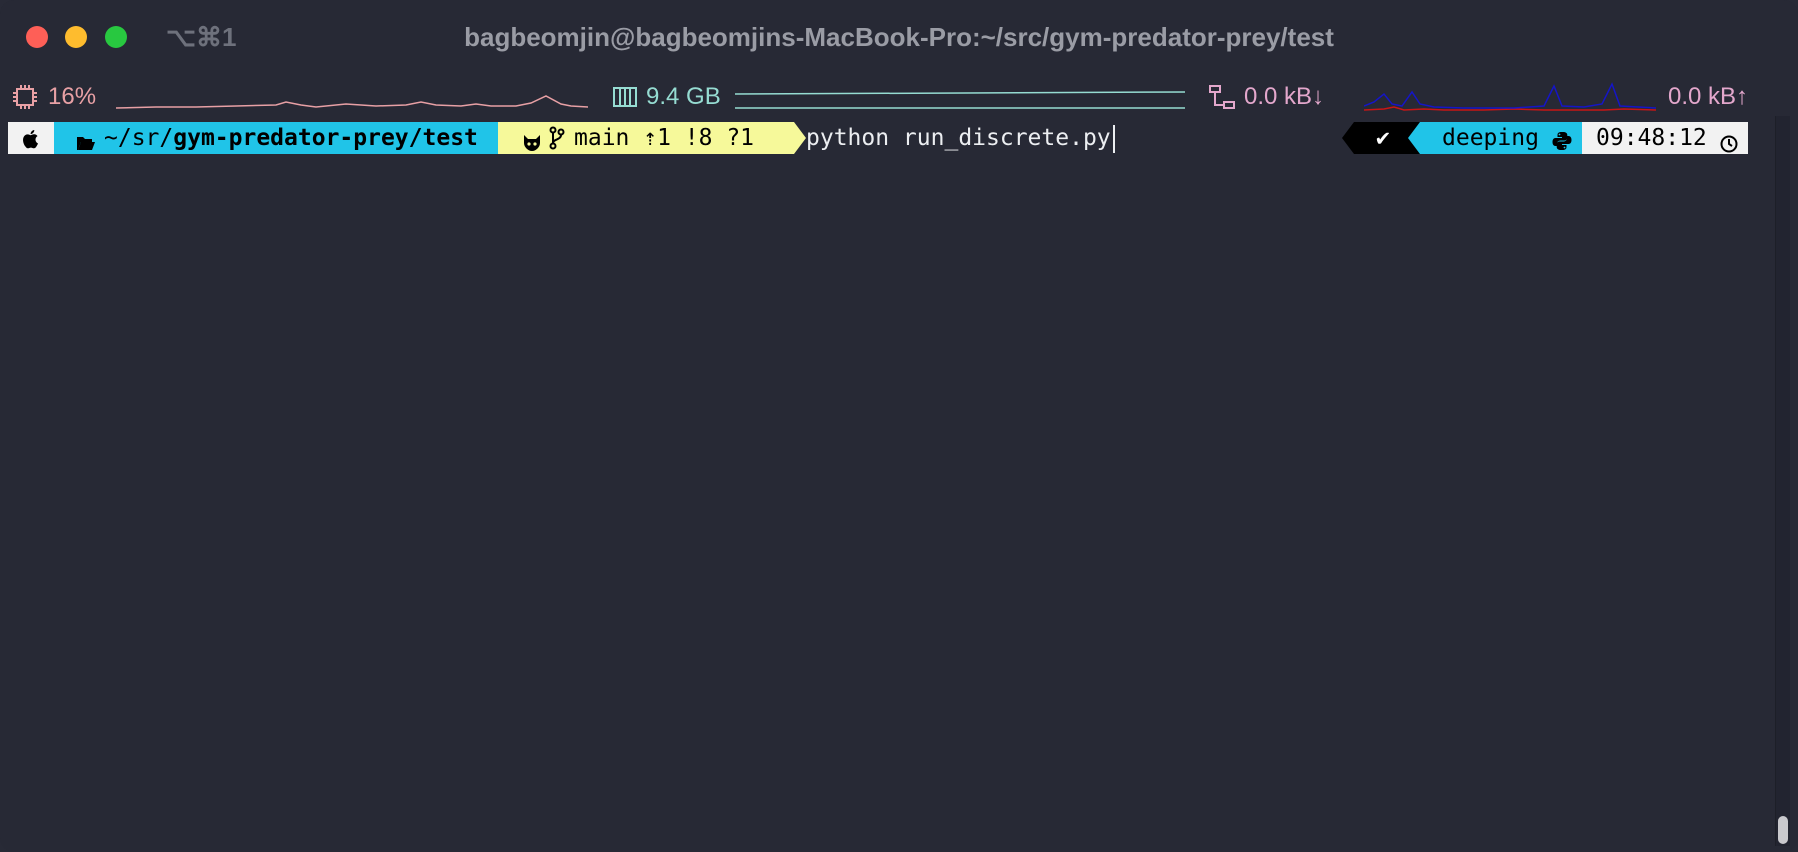 Image resolution: width=1798 pixels, height=852 pixels. What do you see at coordinates (1729, 146) in the screenshot?
I see `clock-icon` at bounding box center [1729, 146].